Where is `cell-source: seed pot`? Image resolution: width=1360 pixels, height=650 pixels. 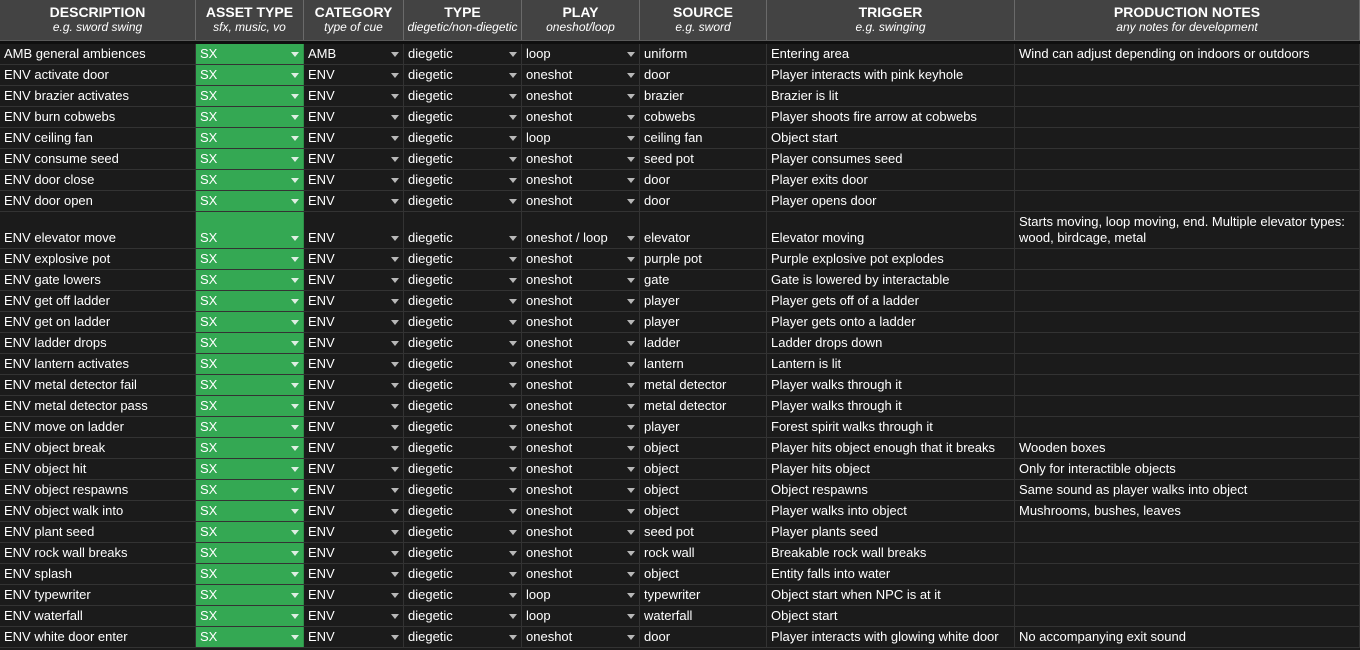 cell-source: seed pot is located at coordinates (703, 159).